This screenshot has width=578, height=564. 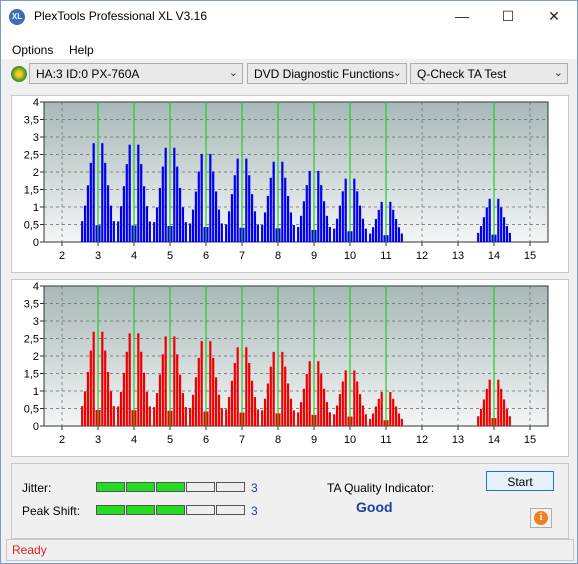 What do you see at coordinates (385, 440) in the screenshot?
I see `x-tick-label: 11` at bounding box center [385, 440].